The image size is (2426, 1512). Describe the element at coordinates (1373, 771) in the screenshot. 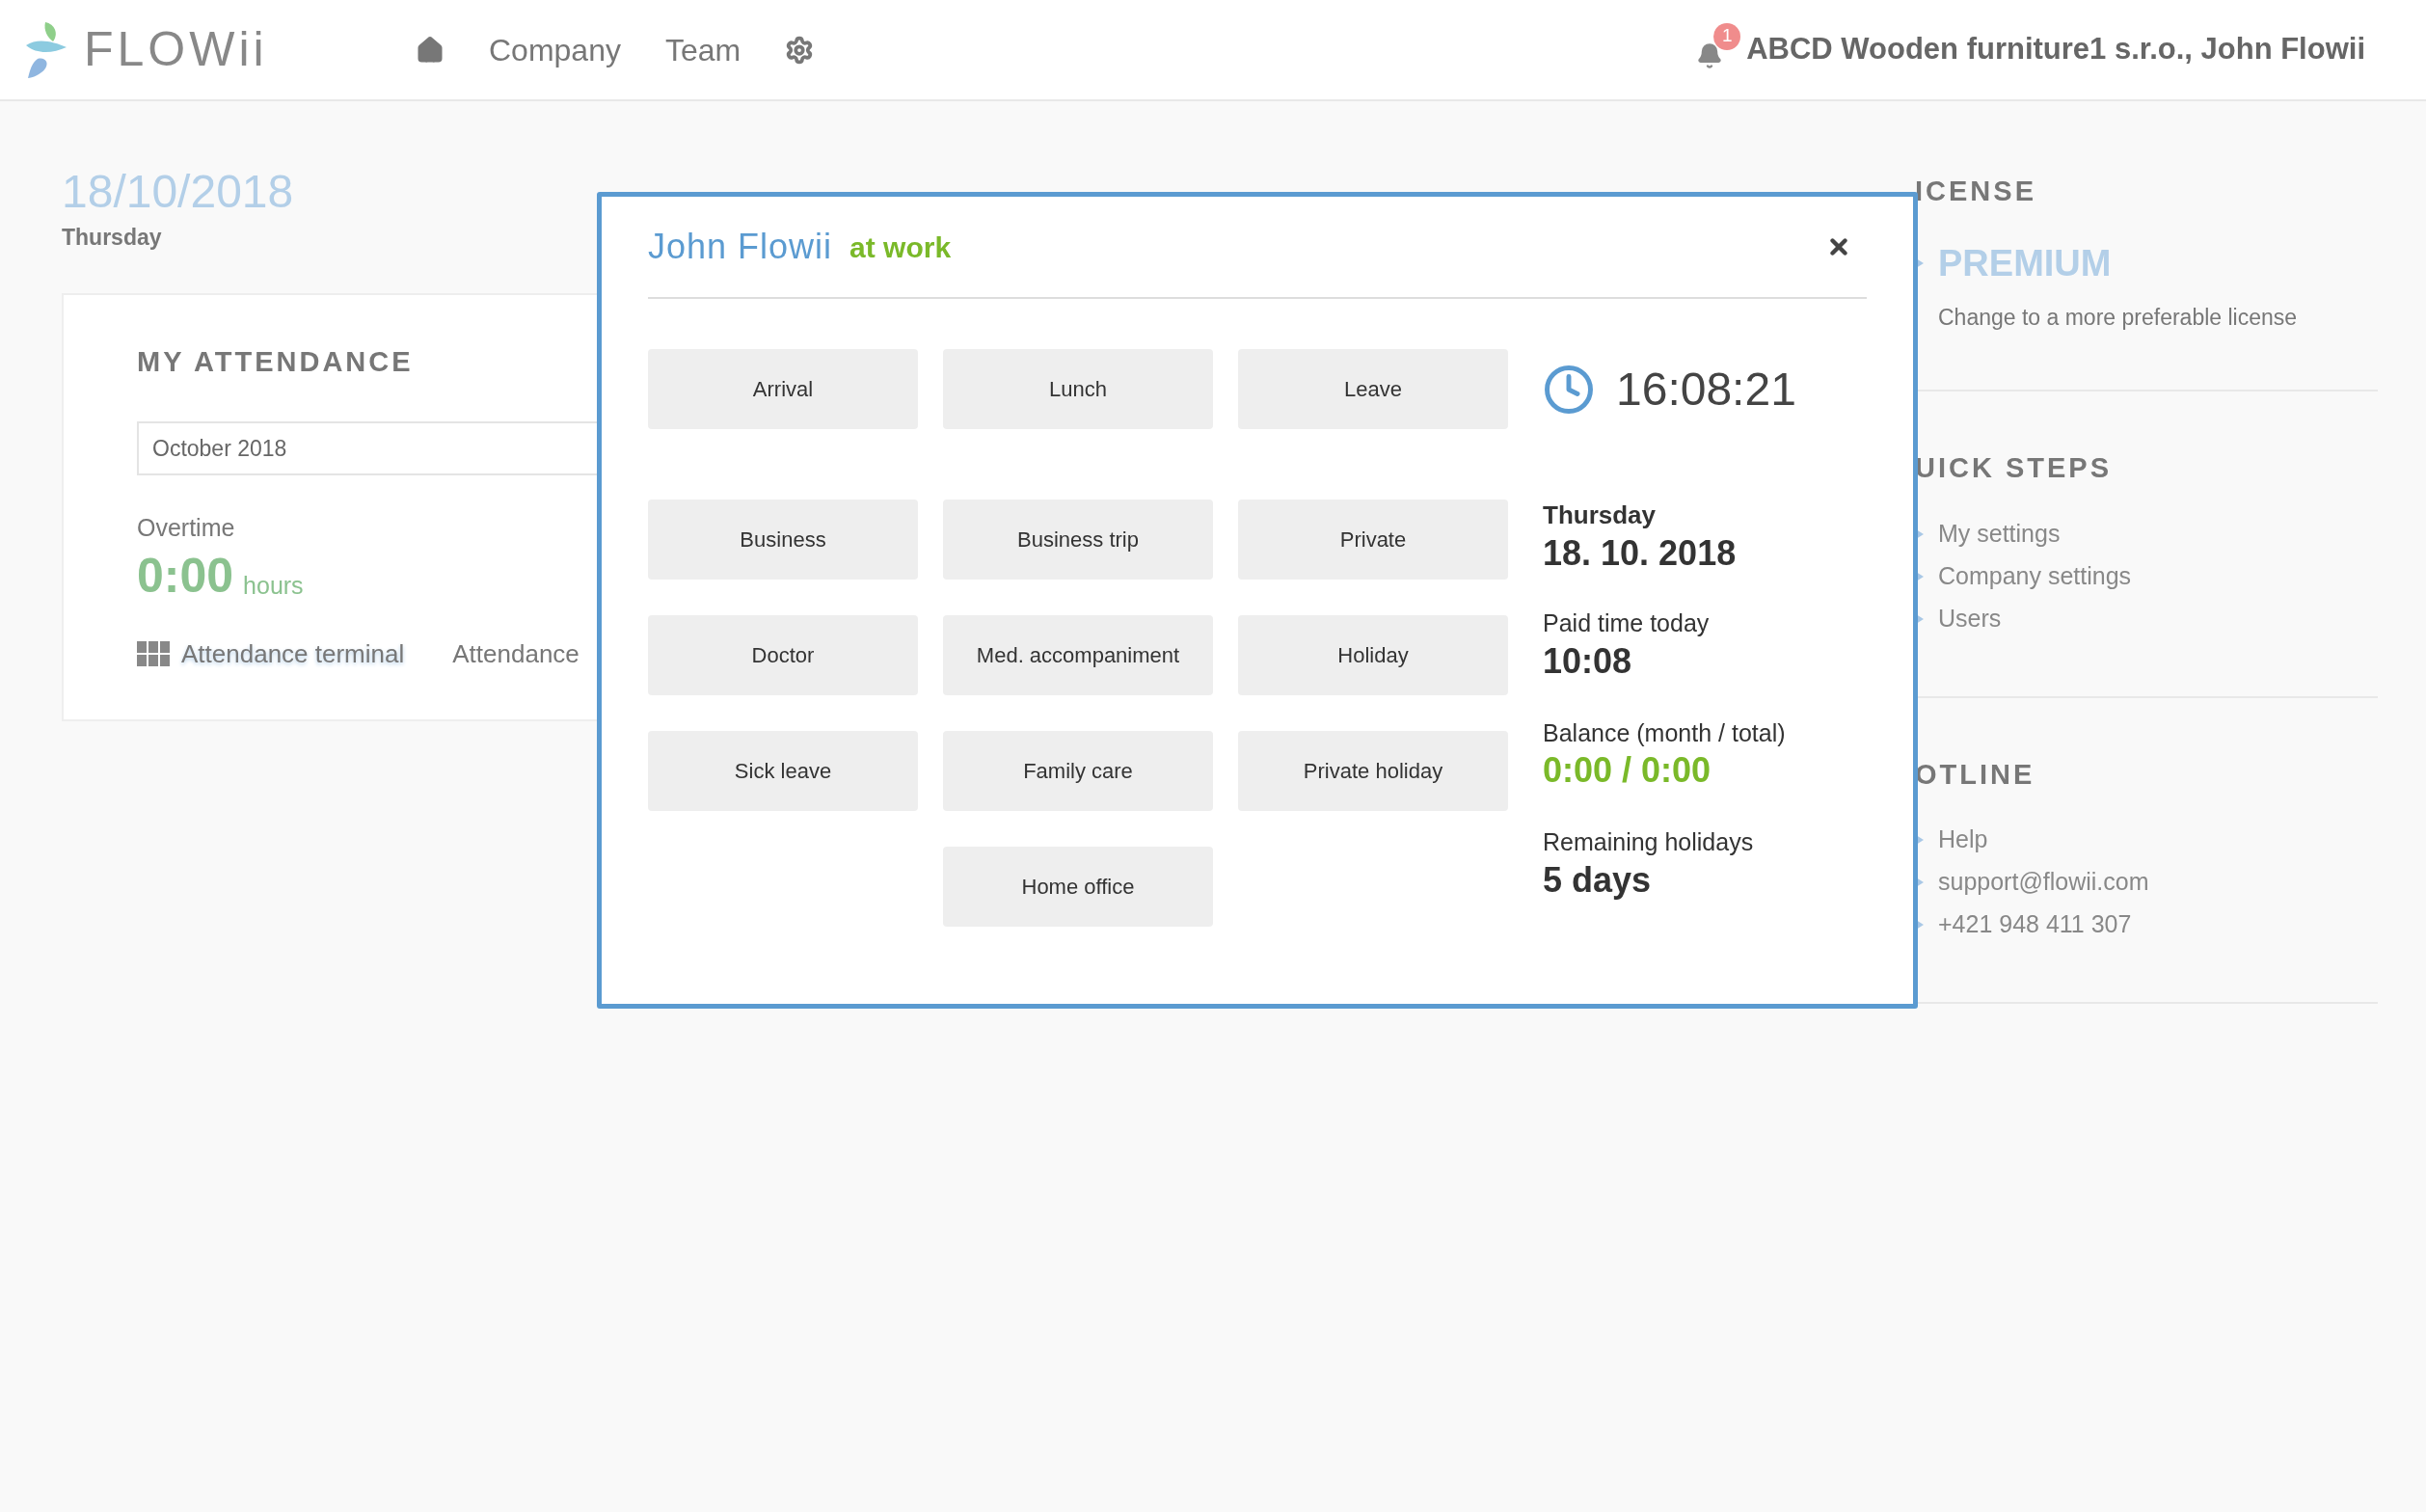

I see `attendance-button: Private holiday` at that location.